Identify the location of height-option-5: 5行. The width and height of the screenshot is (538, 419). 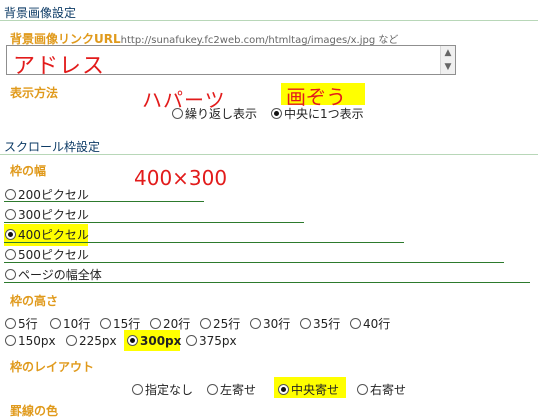
(21, 323).